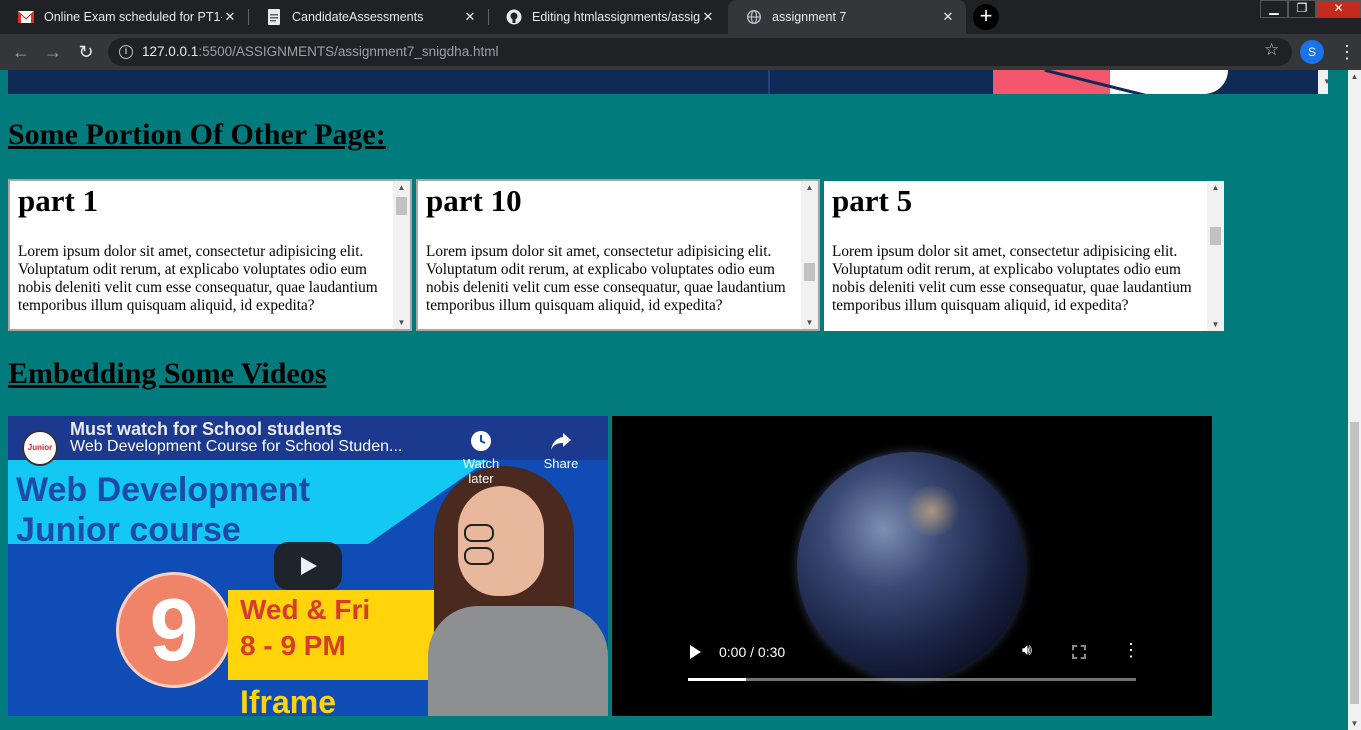 The image size is (1361, 730). What do you see at coordinates (1338, 9) in the screenshot?
I see `close-window-icon: ✕` at bounding box center [1338, 9].